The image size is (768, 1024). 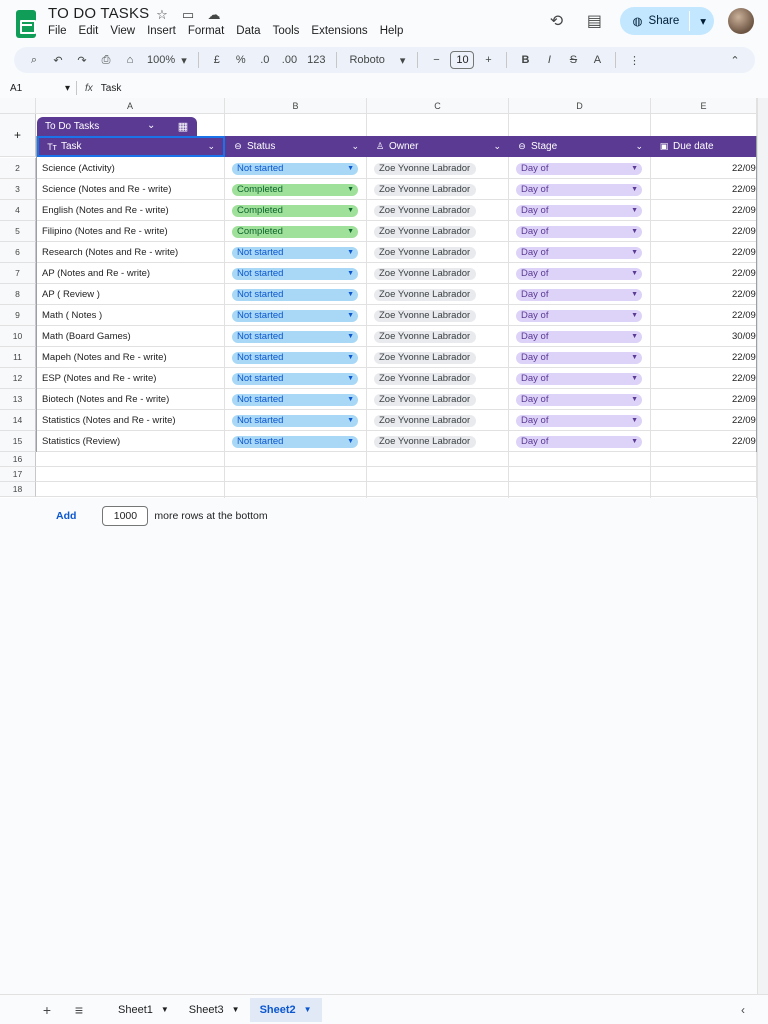 I want to click on row-number: +, so click(x=18, y=135).